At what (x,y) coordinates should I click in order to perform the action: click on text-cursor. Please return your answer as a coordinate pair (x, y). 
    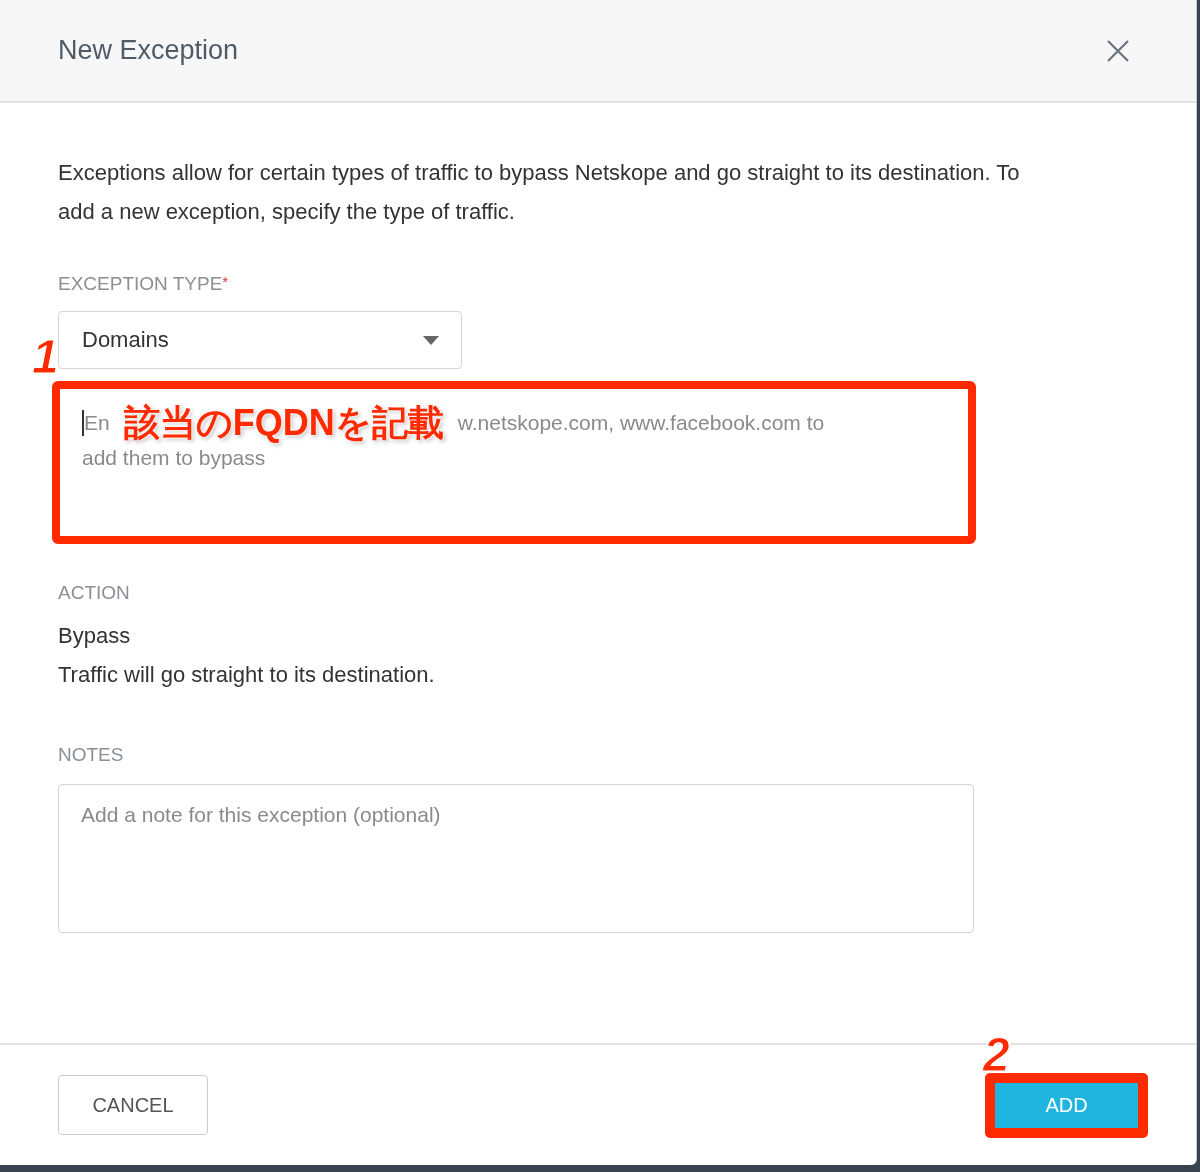
    Looking at the image, I should click on (83, 423).